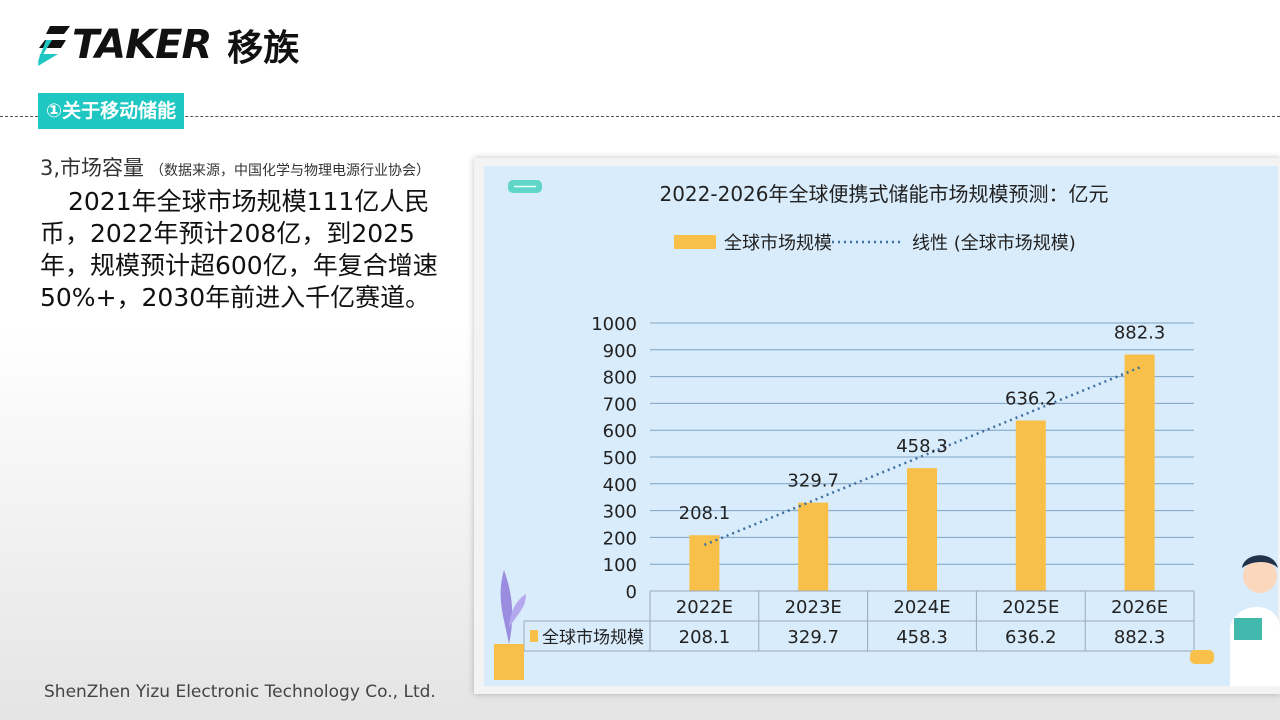 This screenshot has height=720, width=1280. What do you see at coordinates (631, 592) in the screenshot?
I see `y-tick-label: 0` at bounding box center [631, 592].